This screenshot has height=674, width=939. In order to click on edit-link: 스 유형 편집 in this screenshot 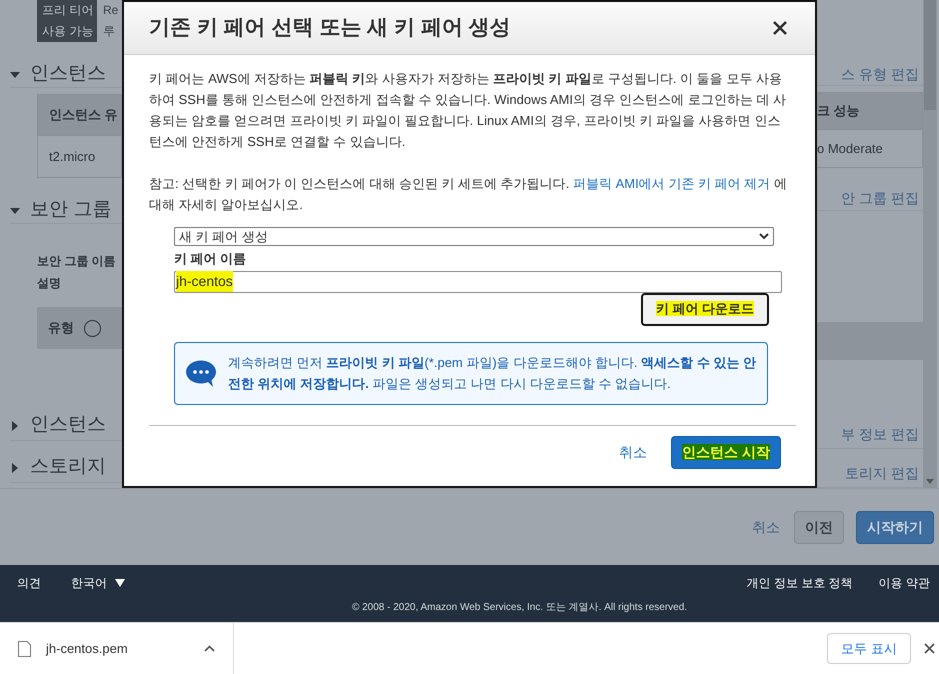, I will do `click(880, 74)`.